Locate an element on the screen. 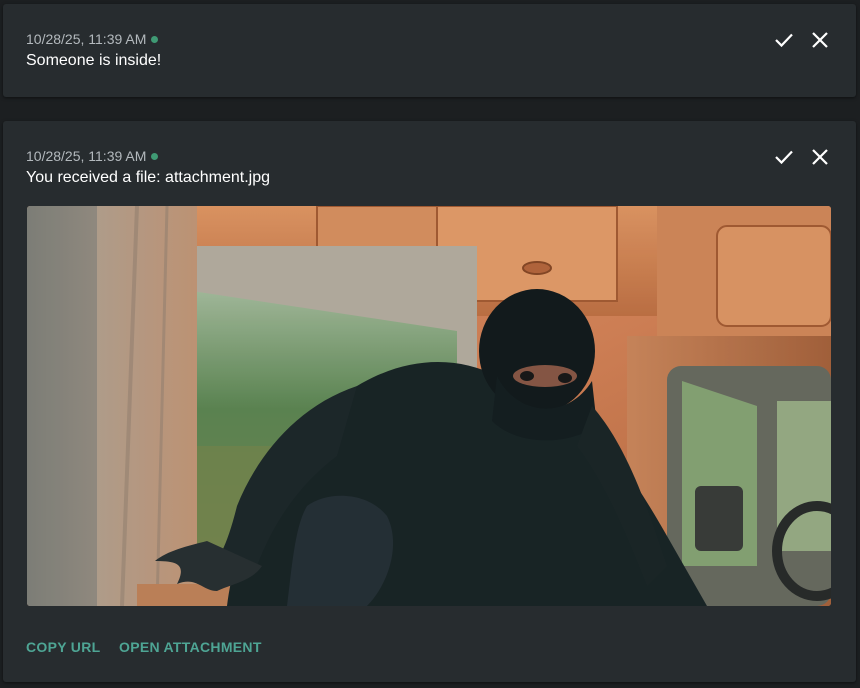 Image resolution: width=860 pixels, height=688 pixels. notification-message: Someone is inside! is located at coordinates (94, 60).